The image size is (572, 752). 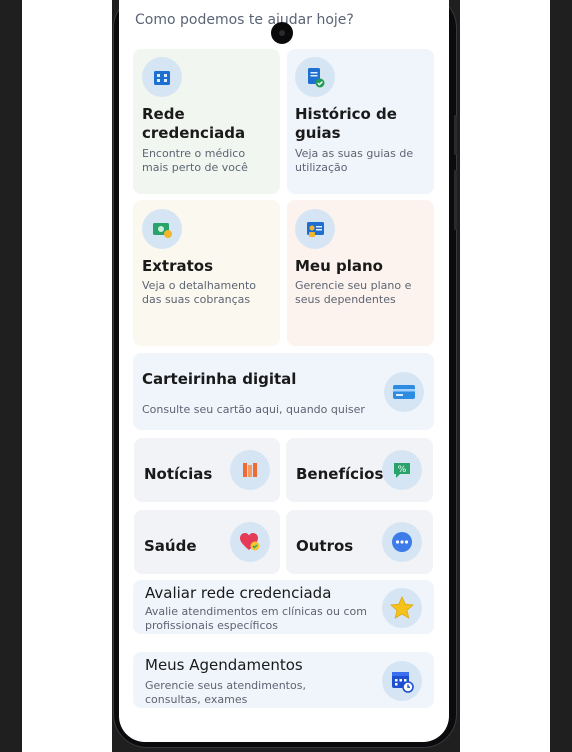 What do you see at coordinates (250, 542) in the screenshot?
I see `heart-icon` at bounding box center [250, 542].